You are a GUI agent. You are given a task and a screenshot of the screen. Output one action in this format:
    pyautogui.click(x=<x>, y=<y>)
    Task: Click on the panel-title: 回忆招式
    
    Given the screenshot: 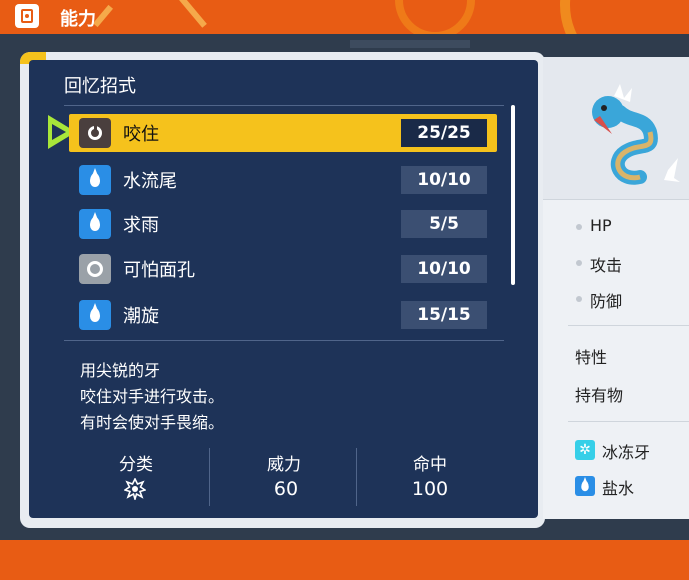 What is the action you would take?
    pyautogui.click(x=100, y=86)
    